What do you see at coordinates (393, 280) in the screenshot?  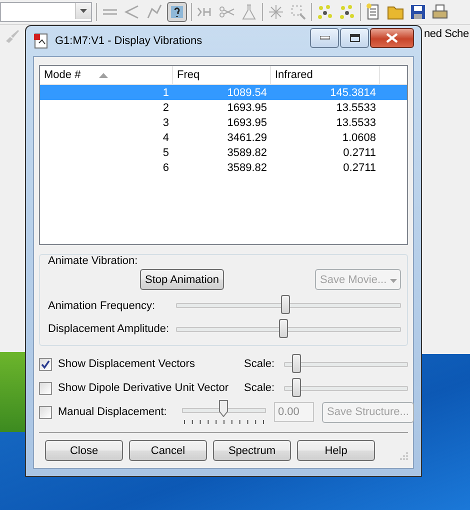 I see `dropdown-arrow-icon` at bounding box center [393, 280].